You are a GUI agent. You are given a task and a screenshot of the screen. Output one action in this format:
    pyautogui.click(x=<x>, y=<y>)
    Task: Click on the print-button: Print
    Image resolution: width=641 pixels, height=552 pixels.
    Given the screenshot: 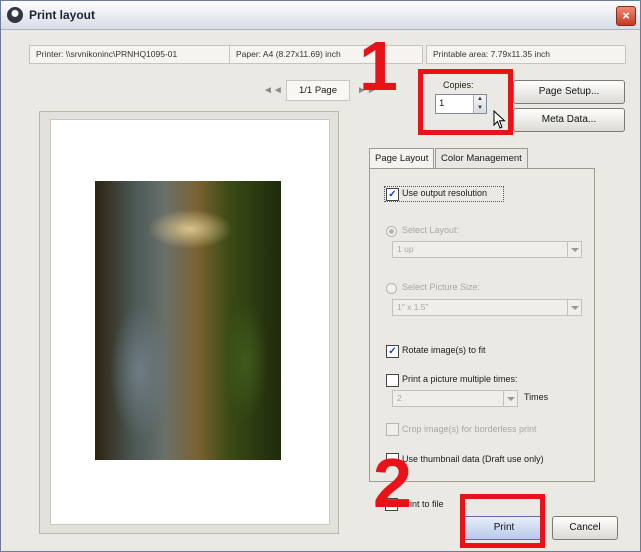 What is the action you would take?
    pyautogui.click(x=504, y=528)
    